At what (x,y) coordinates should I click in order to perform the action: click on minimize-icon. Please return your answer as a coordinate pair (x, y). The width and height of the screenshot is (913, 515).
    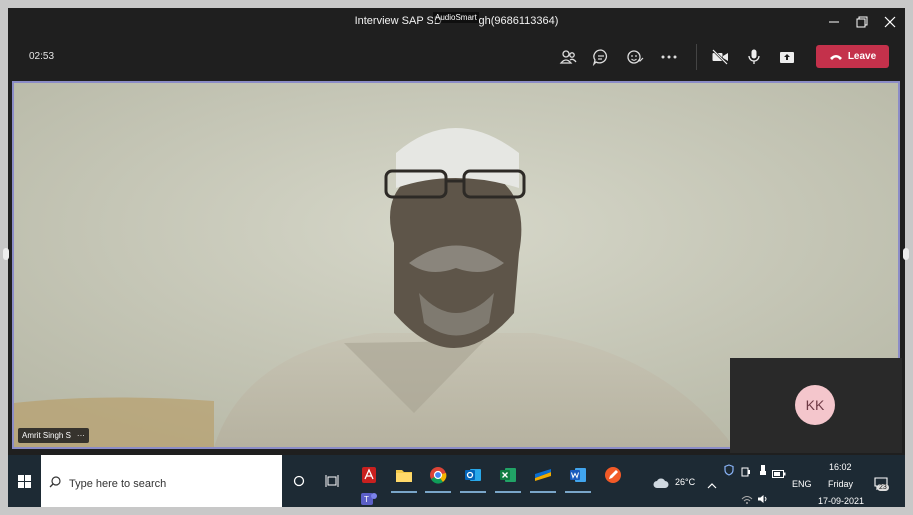
    Looking at the image, I should click on (834, 22).